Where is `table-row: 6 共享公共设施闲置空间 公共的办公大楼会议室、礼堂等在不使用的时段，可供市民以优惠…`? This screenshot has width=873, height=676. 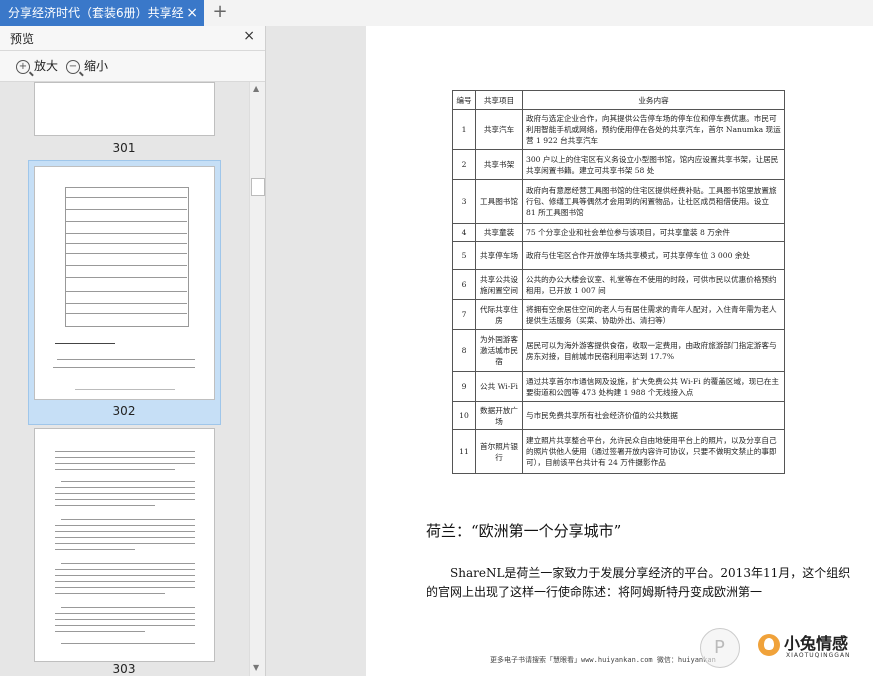 table-row: 6 共享公共设施闲置空间 公共的办公大楼会议室、礼堂等在不使用的时段，可供市民以优惠… is located at coordinates (618, 284).